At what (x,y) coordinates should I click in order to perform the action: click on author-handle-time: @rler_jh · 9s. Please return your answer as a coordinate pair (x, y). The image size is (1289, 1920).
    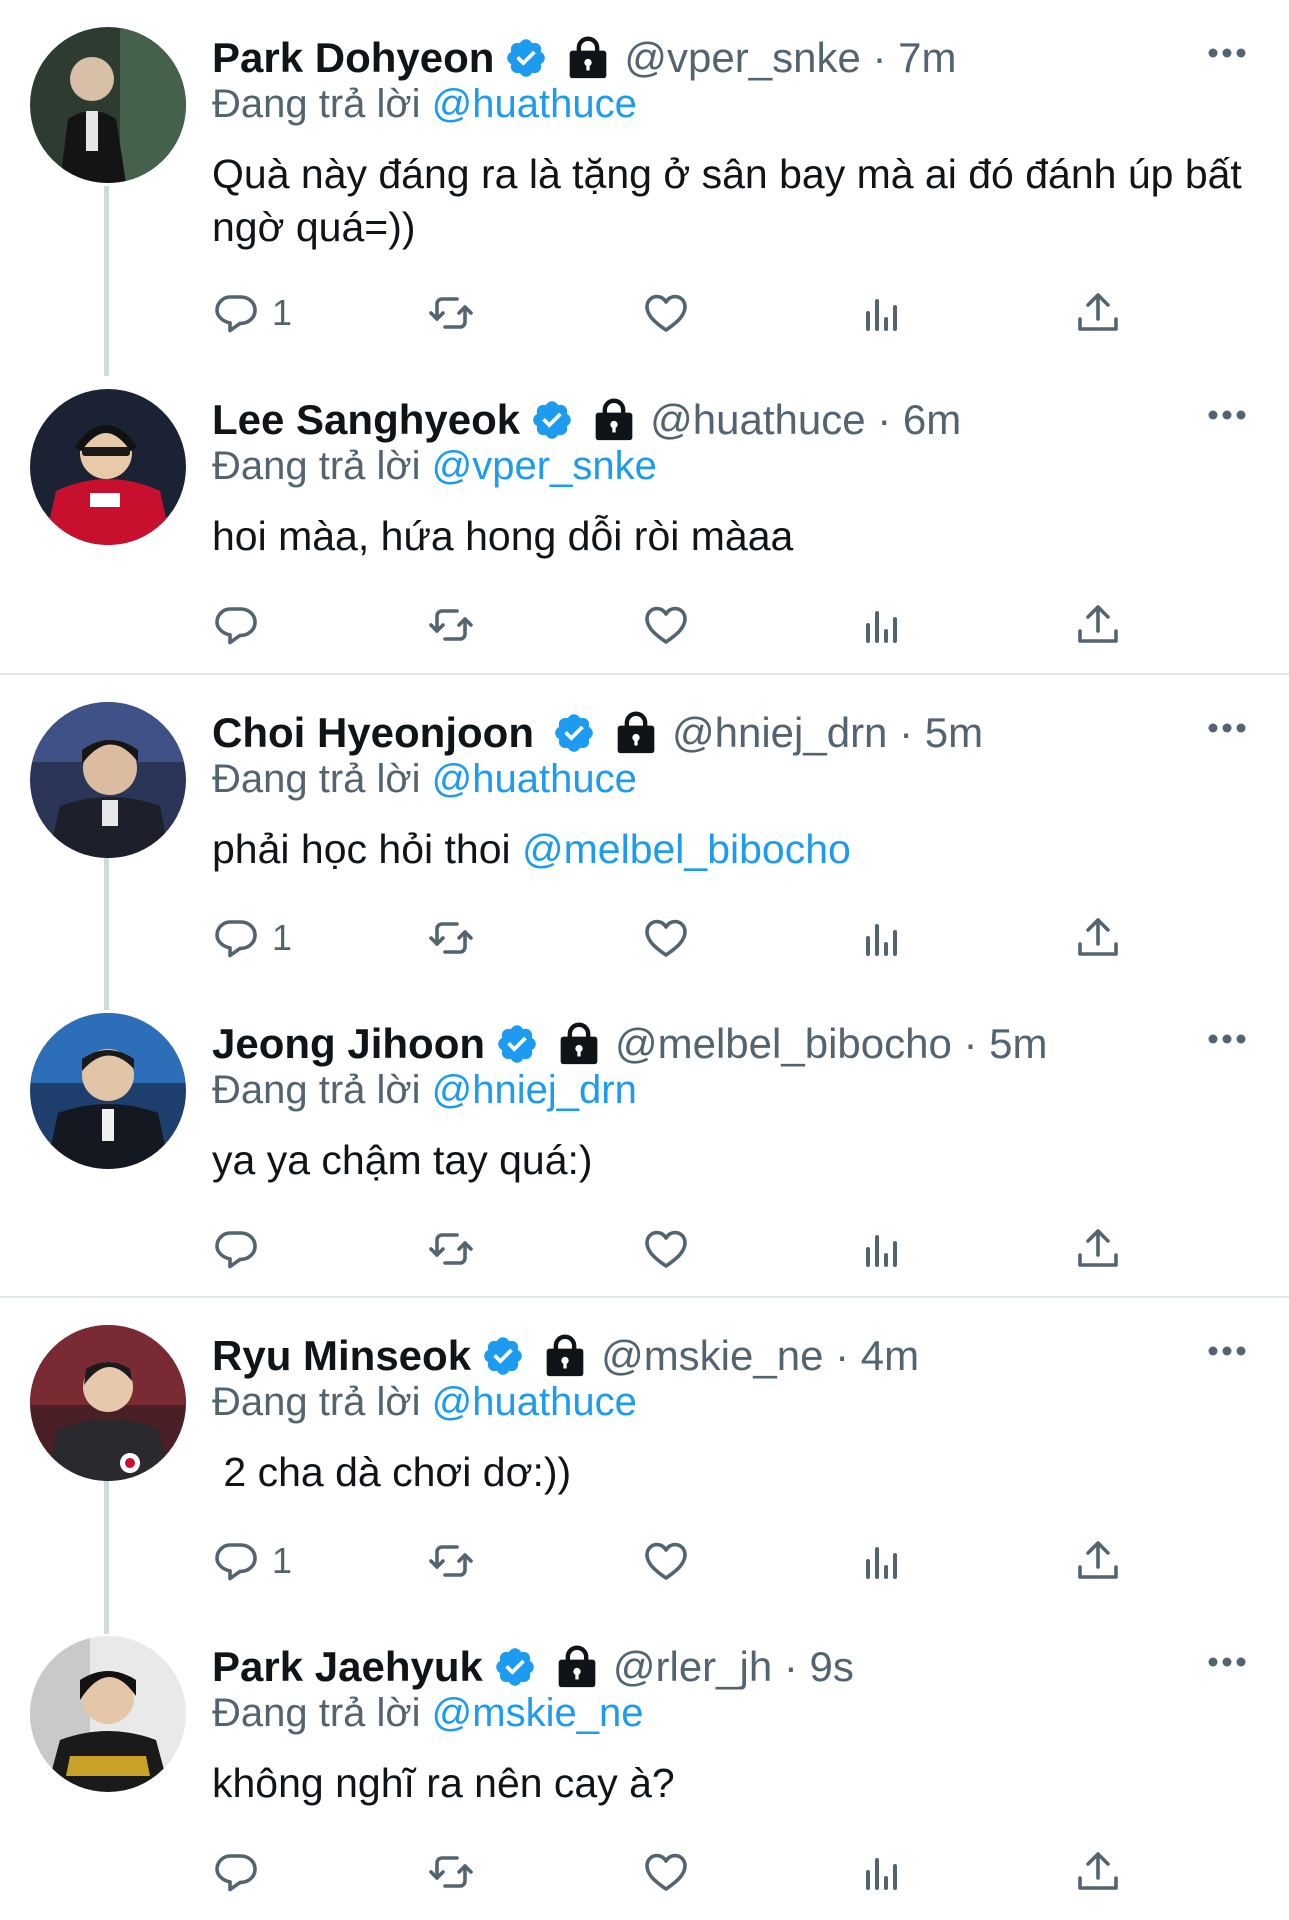
    Looking at the image, I should click on (733, 1667).